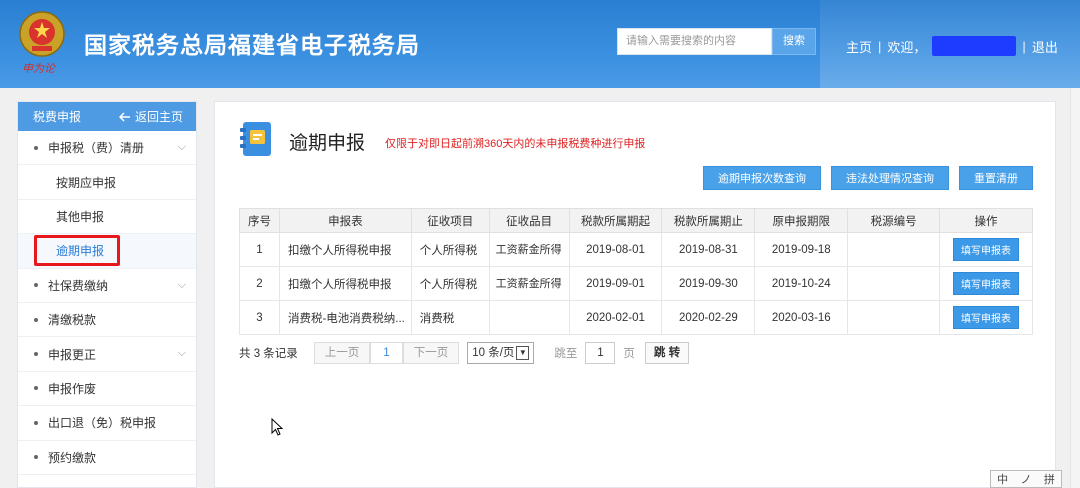  Describe the element at coordinates (894, 220) in the screenshot. I see `column-header: 税源编号` at that location.